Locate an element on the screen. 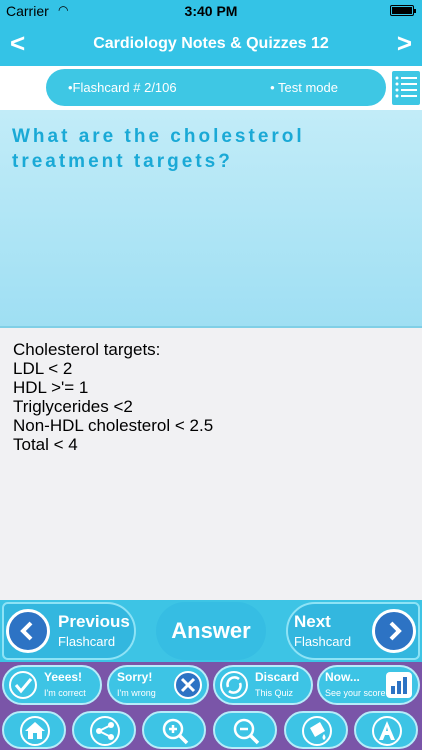 The image size is (422, 750). checkmark-icon is located at coordinates (23, 685).